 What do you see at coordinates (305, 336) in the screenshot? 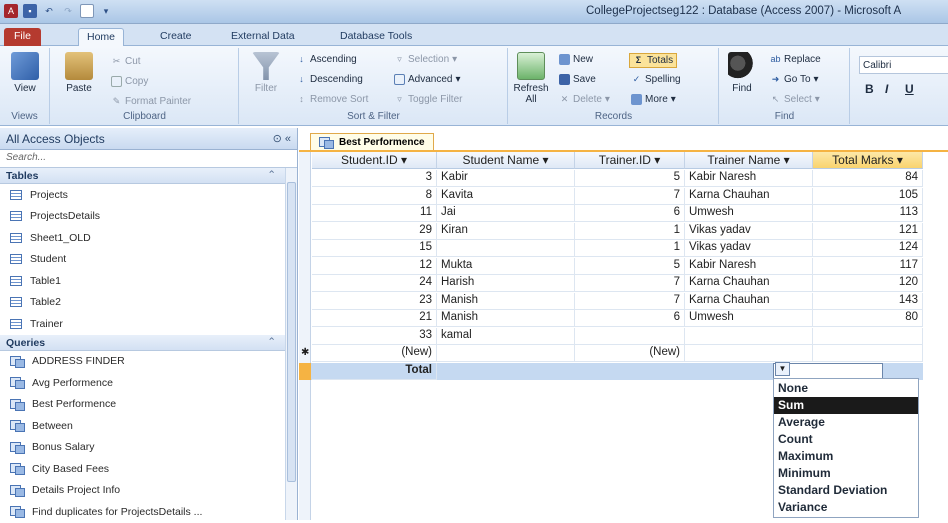
I see `record-selector-column` at bounding box center [305, 336].